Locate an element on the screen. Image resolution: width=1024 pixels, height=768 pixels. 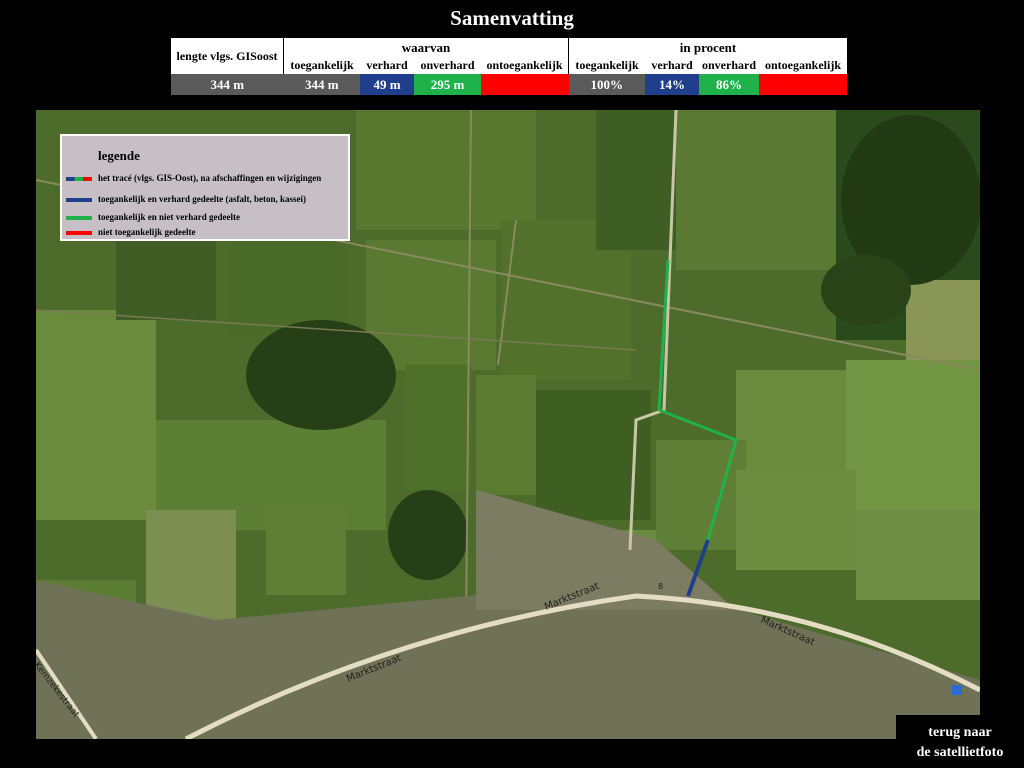
legend-swatch-red is located at coordinates (79, 233).